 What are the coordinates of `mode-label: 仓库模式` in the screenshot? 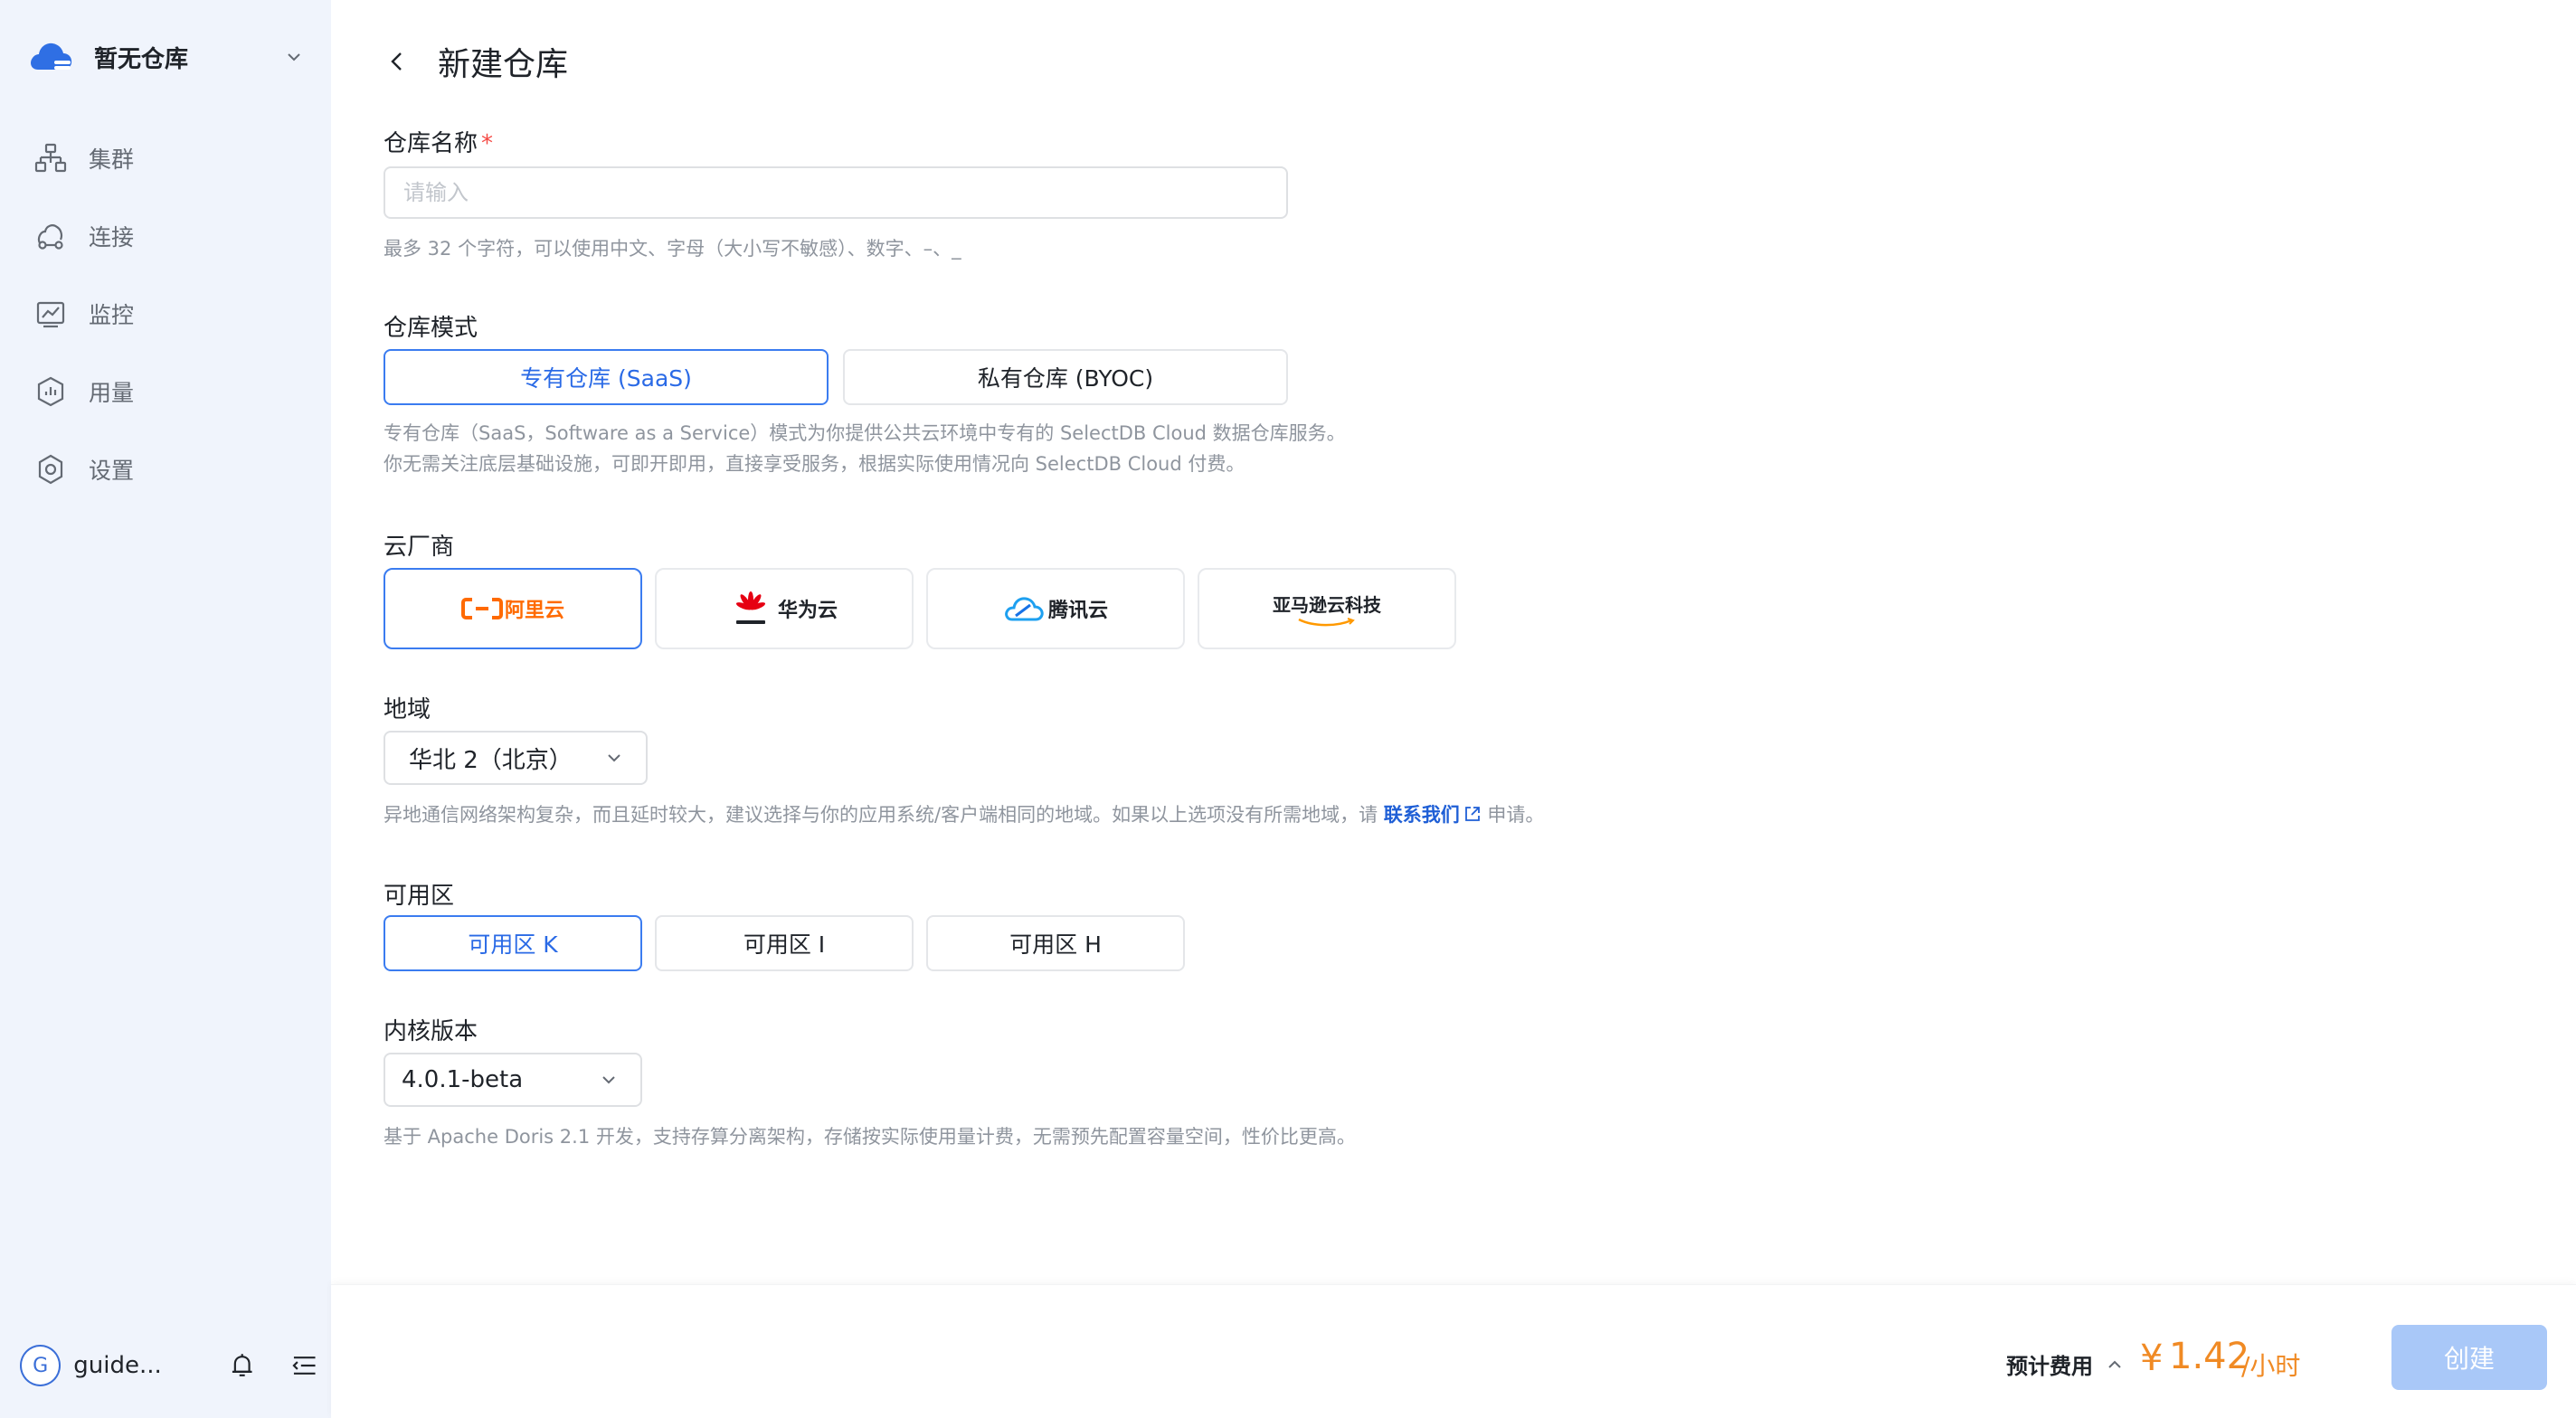 It's located at (431, 328).